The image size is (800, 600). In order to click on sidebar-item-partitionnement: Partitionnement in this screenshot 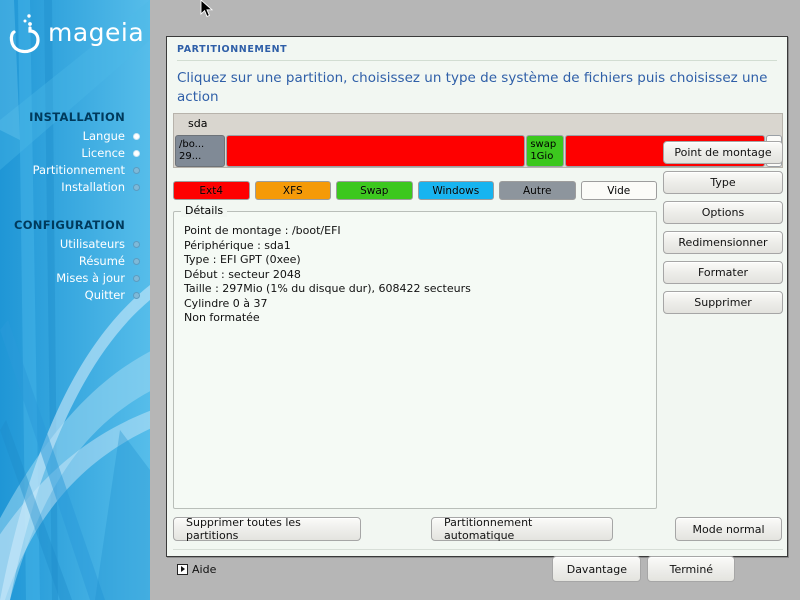, I will do `click(75, 170)`.